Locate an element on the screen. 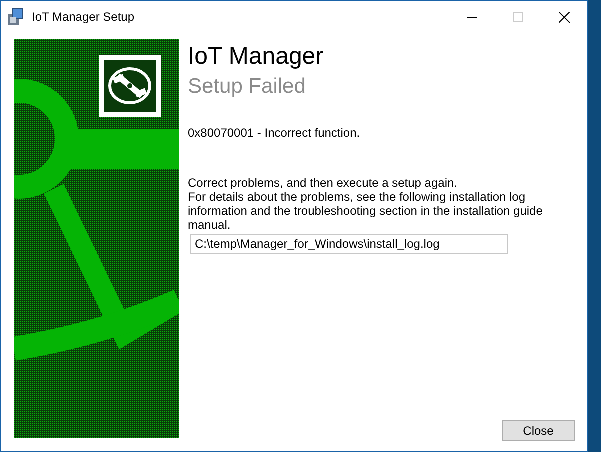  minimize-icon is located at coordinates (472, 17).